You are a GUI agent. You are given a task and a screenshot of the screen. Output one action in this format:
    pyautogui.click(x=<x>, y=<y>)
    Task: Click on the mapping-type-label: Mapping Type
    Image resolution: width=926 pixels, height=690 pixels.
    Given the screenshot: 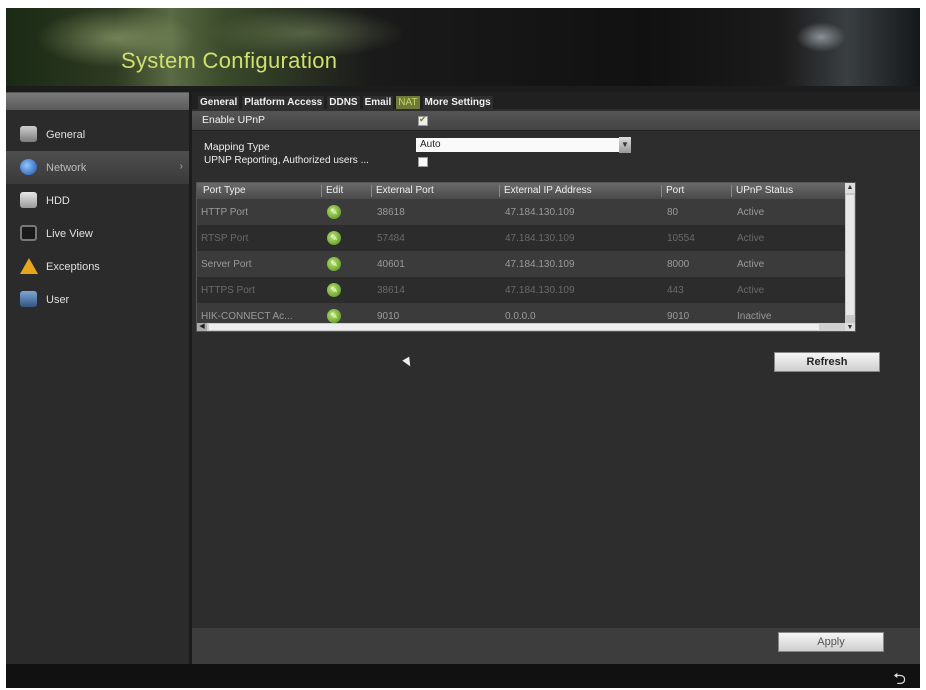 What is the action you would take?
    pyautogui.click(x=237, y=147)
    